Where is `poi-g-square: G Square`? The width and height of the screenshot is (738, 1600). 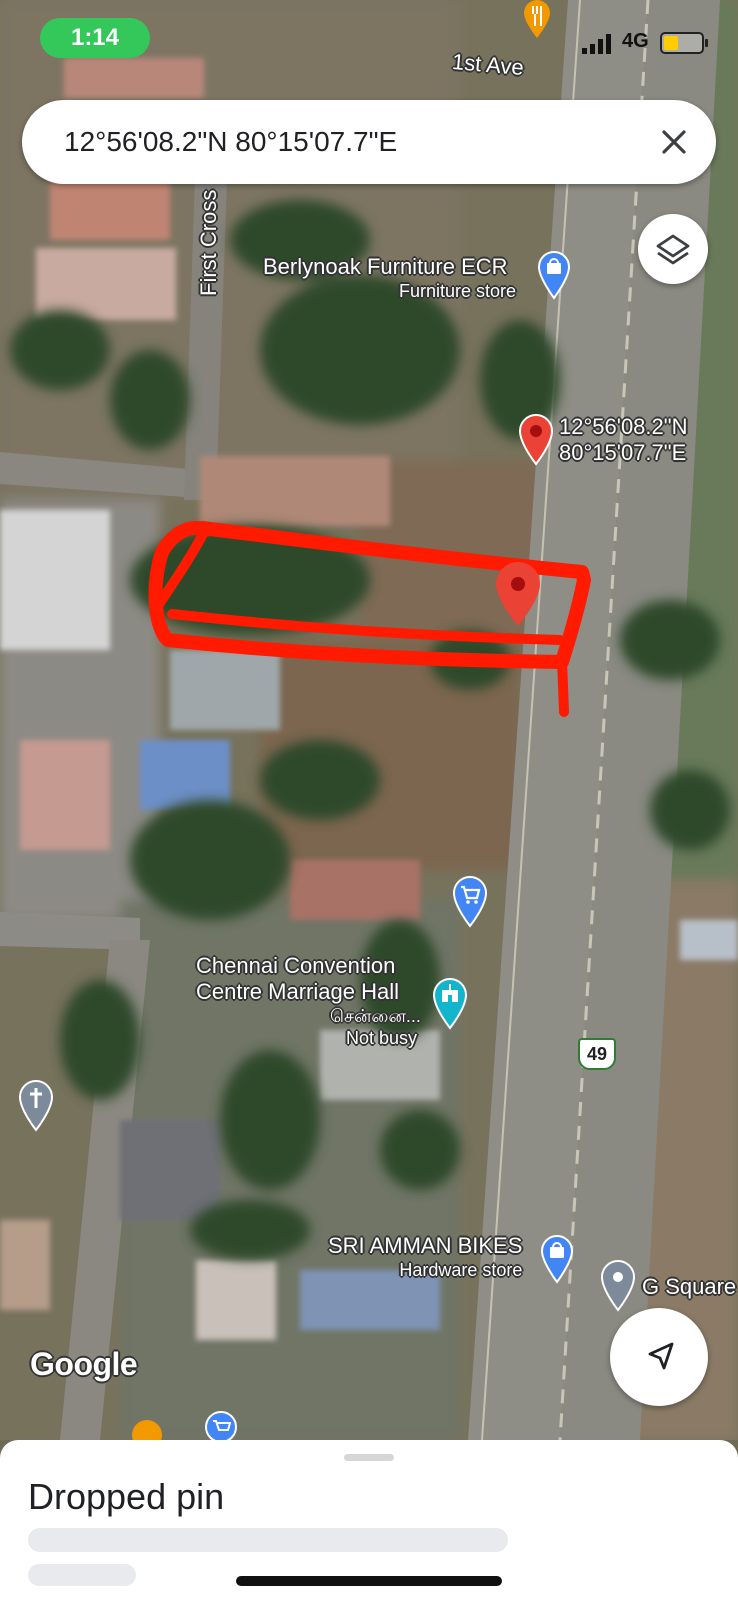
poi-g-square: G Square is located at coordinates (689, 1287).